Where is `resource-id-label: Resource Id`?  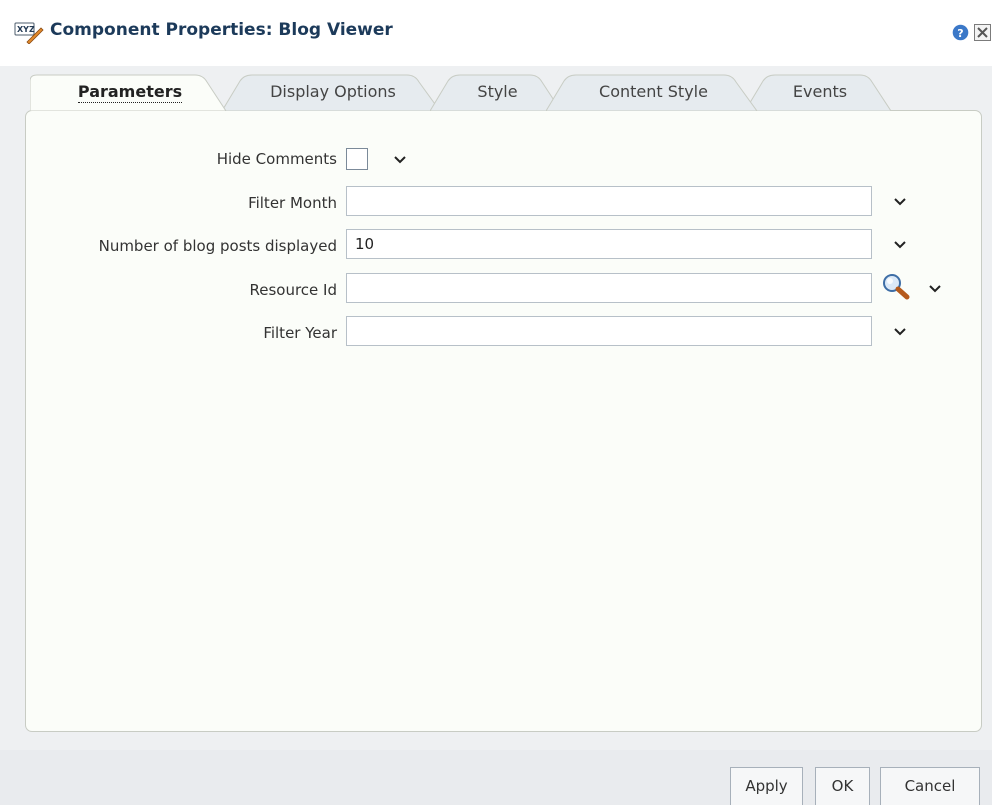 resource-id-label: Resource Id is located at coordinates (293, 290).